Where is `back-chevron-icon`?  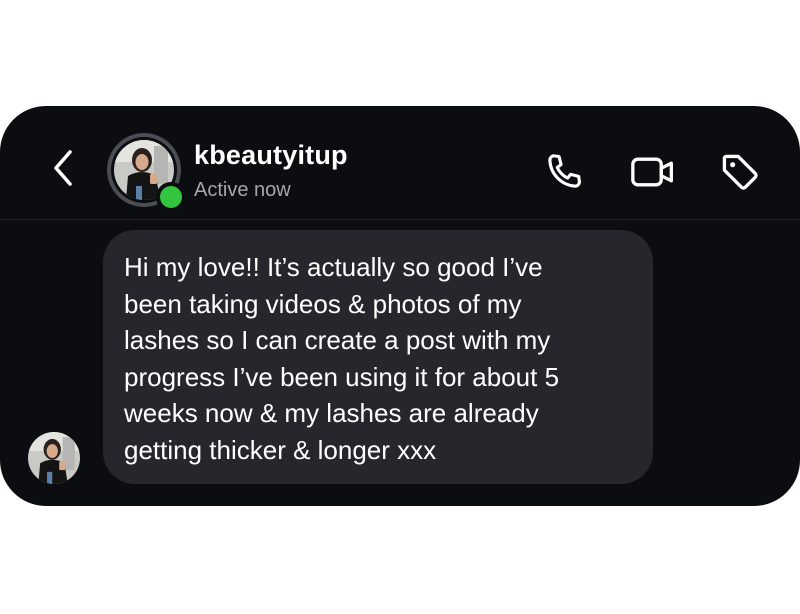 back-chevron-icon is located at coordinates (63, 168).